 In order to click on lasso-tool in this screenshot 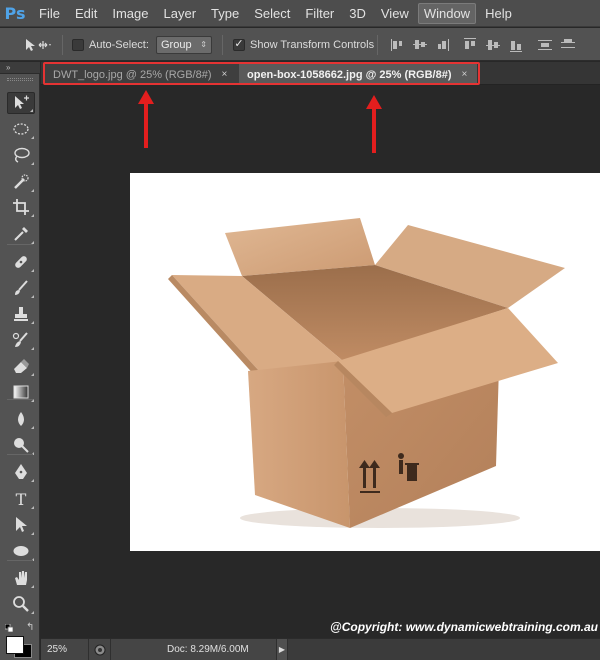, I will do `click(21, 155)`.